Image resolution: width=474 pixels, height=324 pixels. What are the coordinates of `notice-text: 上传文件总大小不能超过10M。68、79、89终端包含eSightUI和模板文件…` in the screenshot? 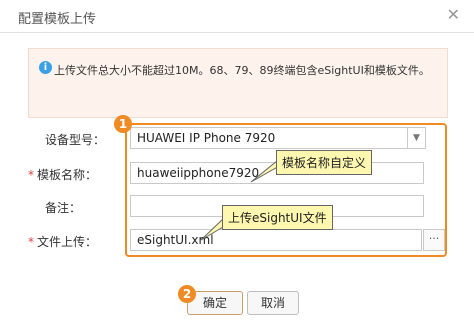 It's located at (242, 70).